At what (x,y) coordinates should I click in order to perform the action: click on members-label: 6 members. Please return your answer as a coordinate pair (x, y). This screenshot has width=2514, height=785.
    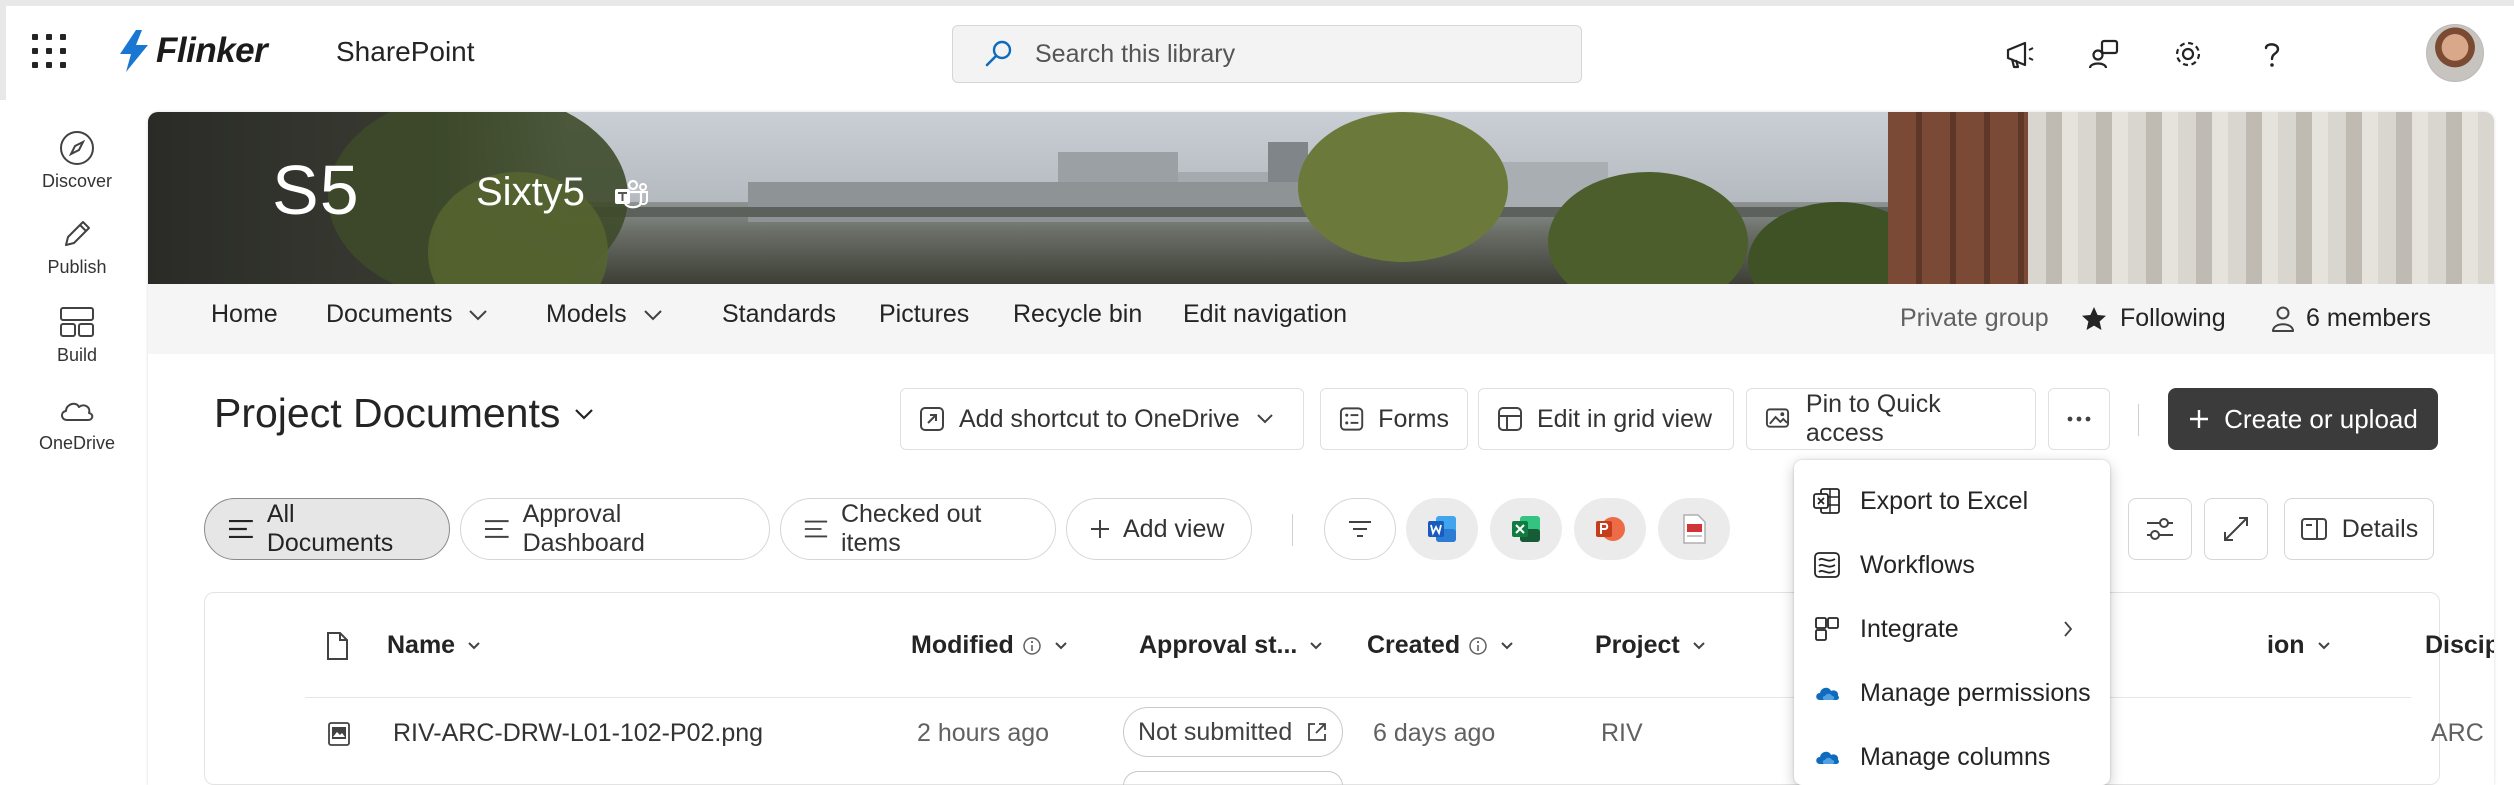
    Looking at the image, I should click on (2369, 318).